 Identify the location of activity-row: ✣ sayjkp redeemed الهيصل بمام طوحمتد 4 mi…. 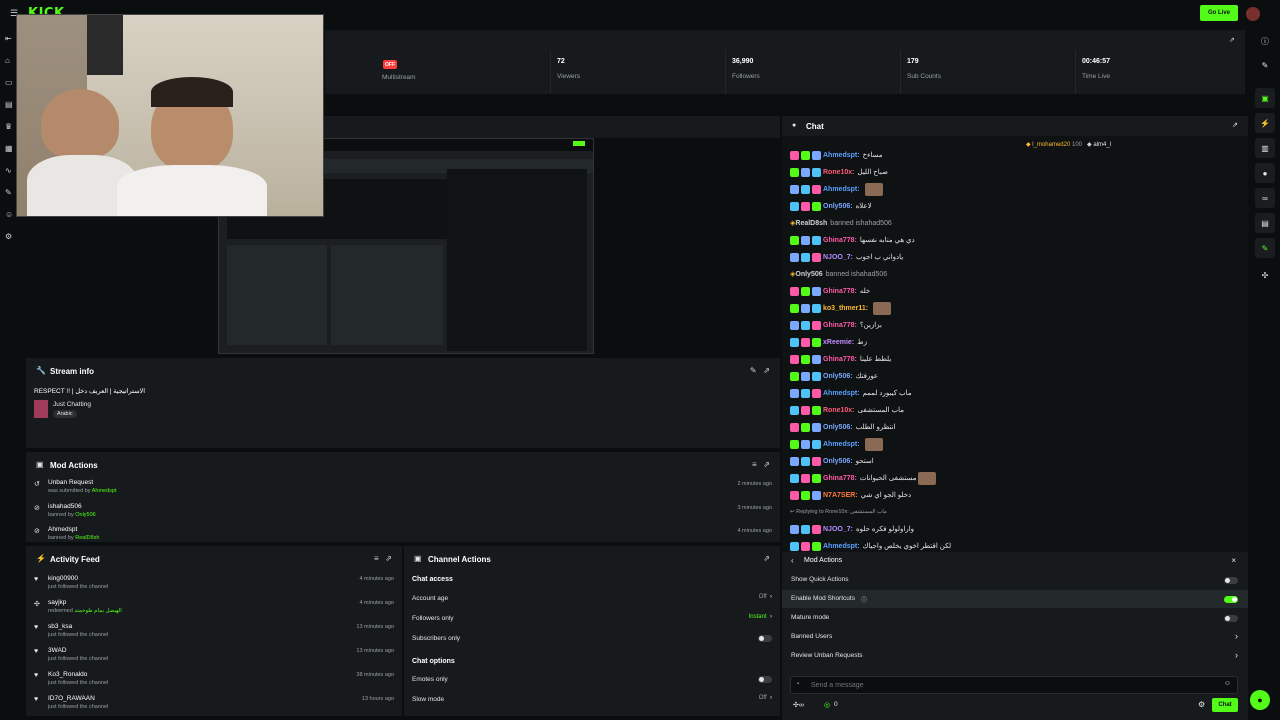
(214, 606).